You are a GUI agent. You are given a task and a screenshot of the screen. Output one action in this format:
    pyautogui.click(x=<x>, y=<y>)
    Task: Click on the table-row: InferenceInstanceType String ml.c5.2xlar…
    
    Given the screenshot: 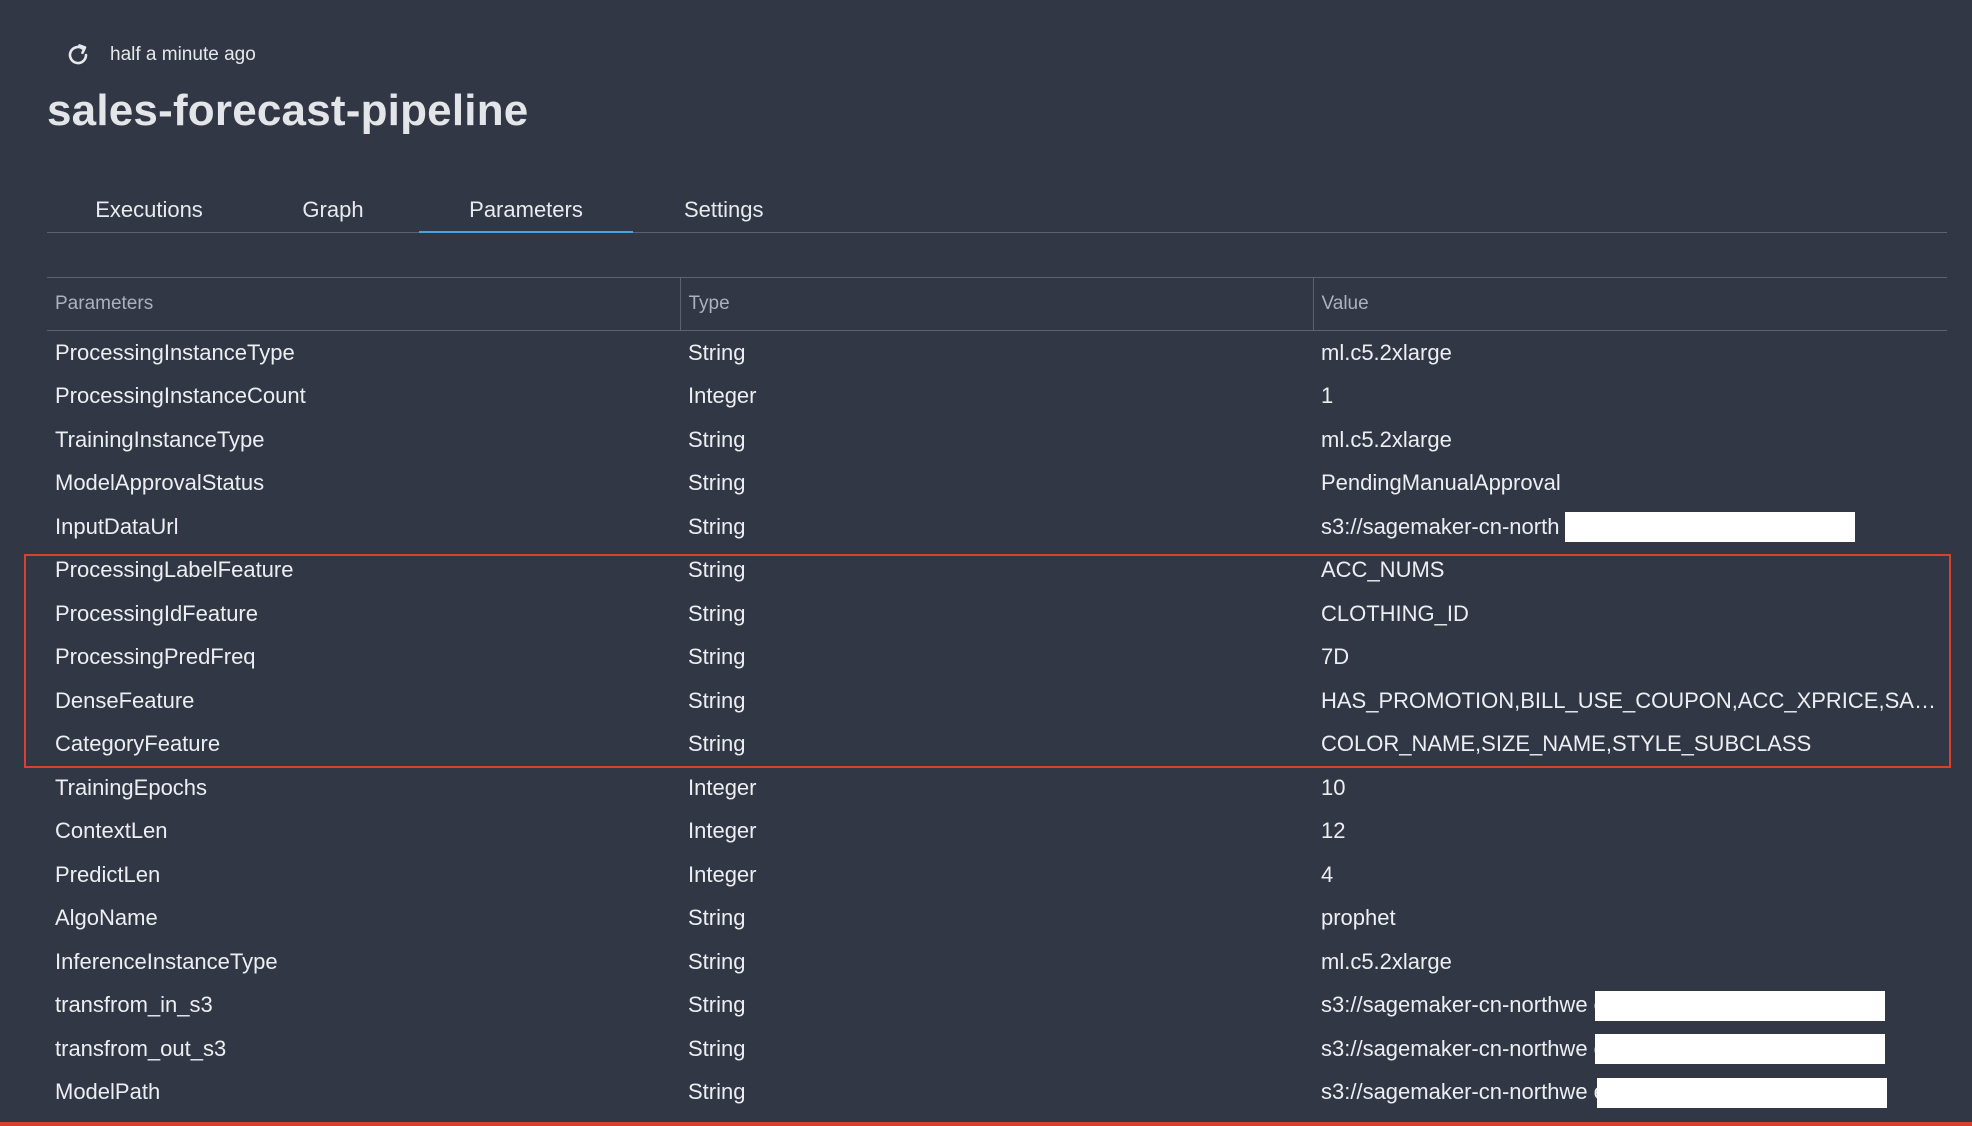 What is the action you would take?
    pyautogui.click(x=997, y=962)
    